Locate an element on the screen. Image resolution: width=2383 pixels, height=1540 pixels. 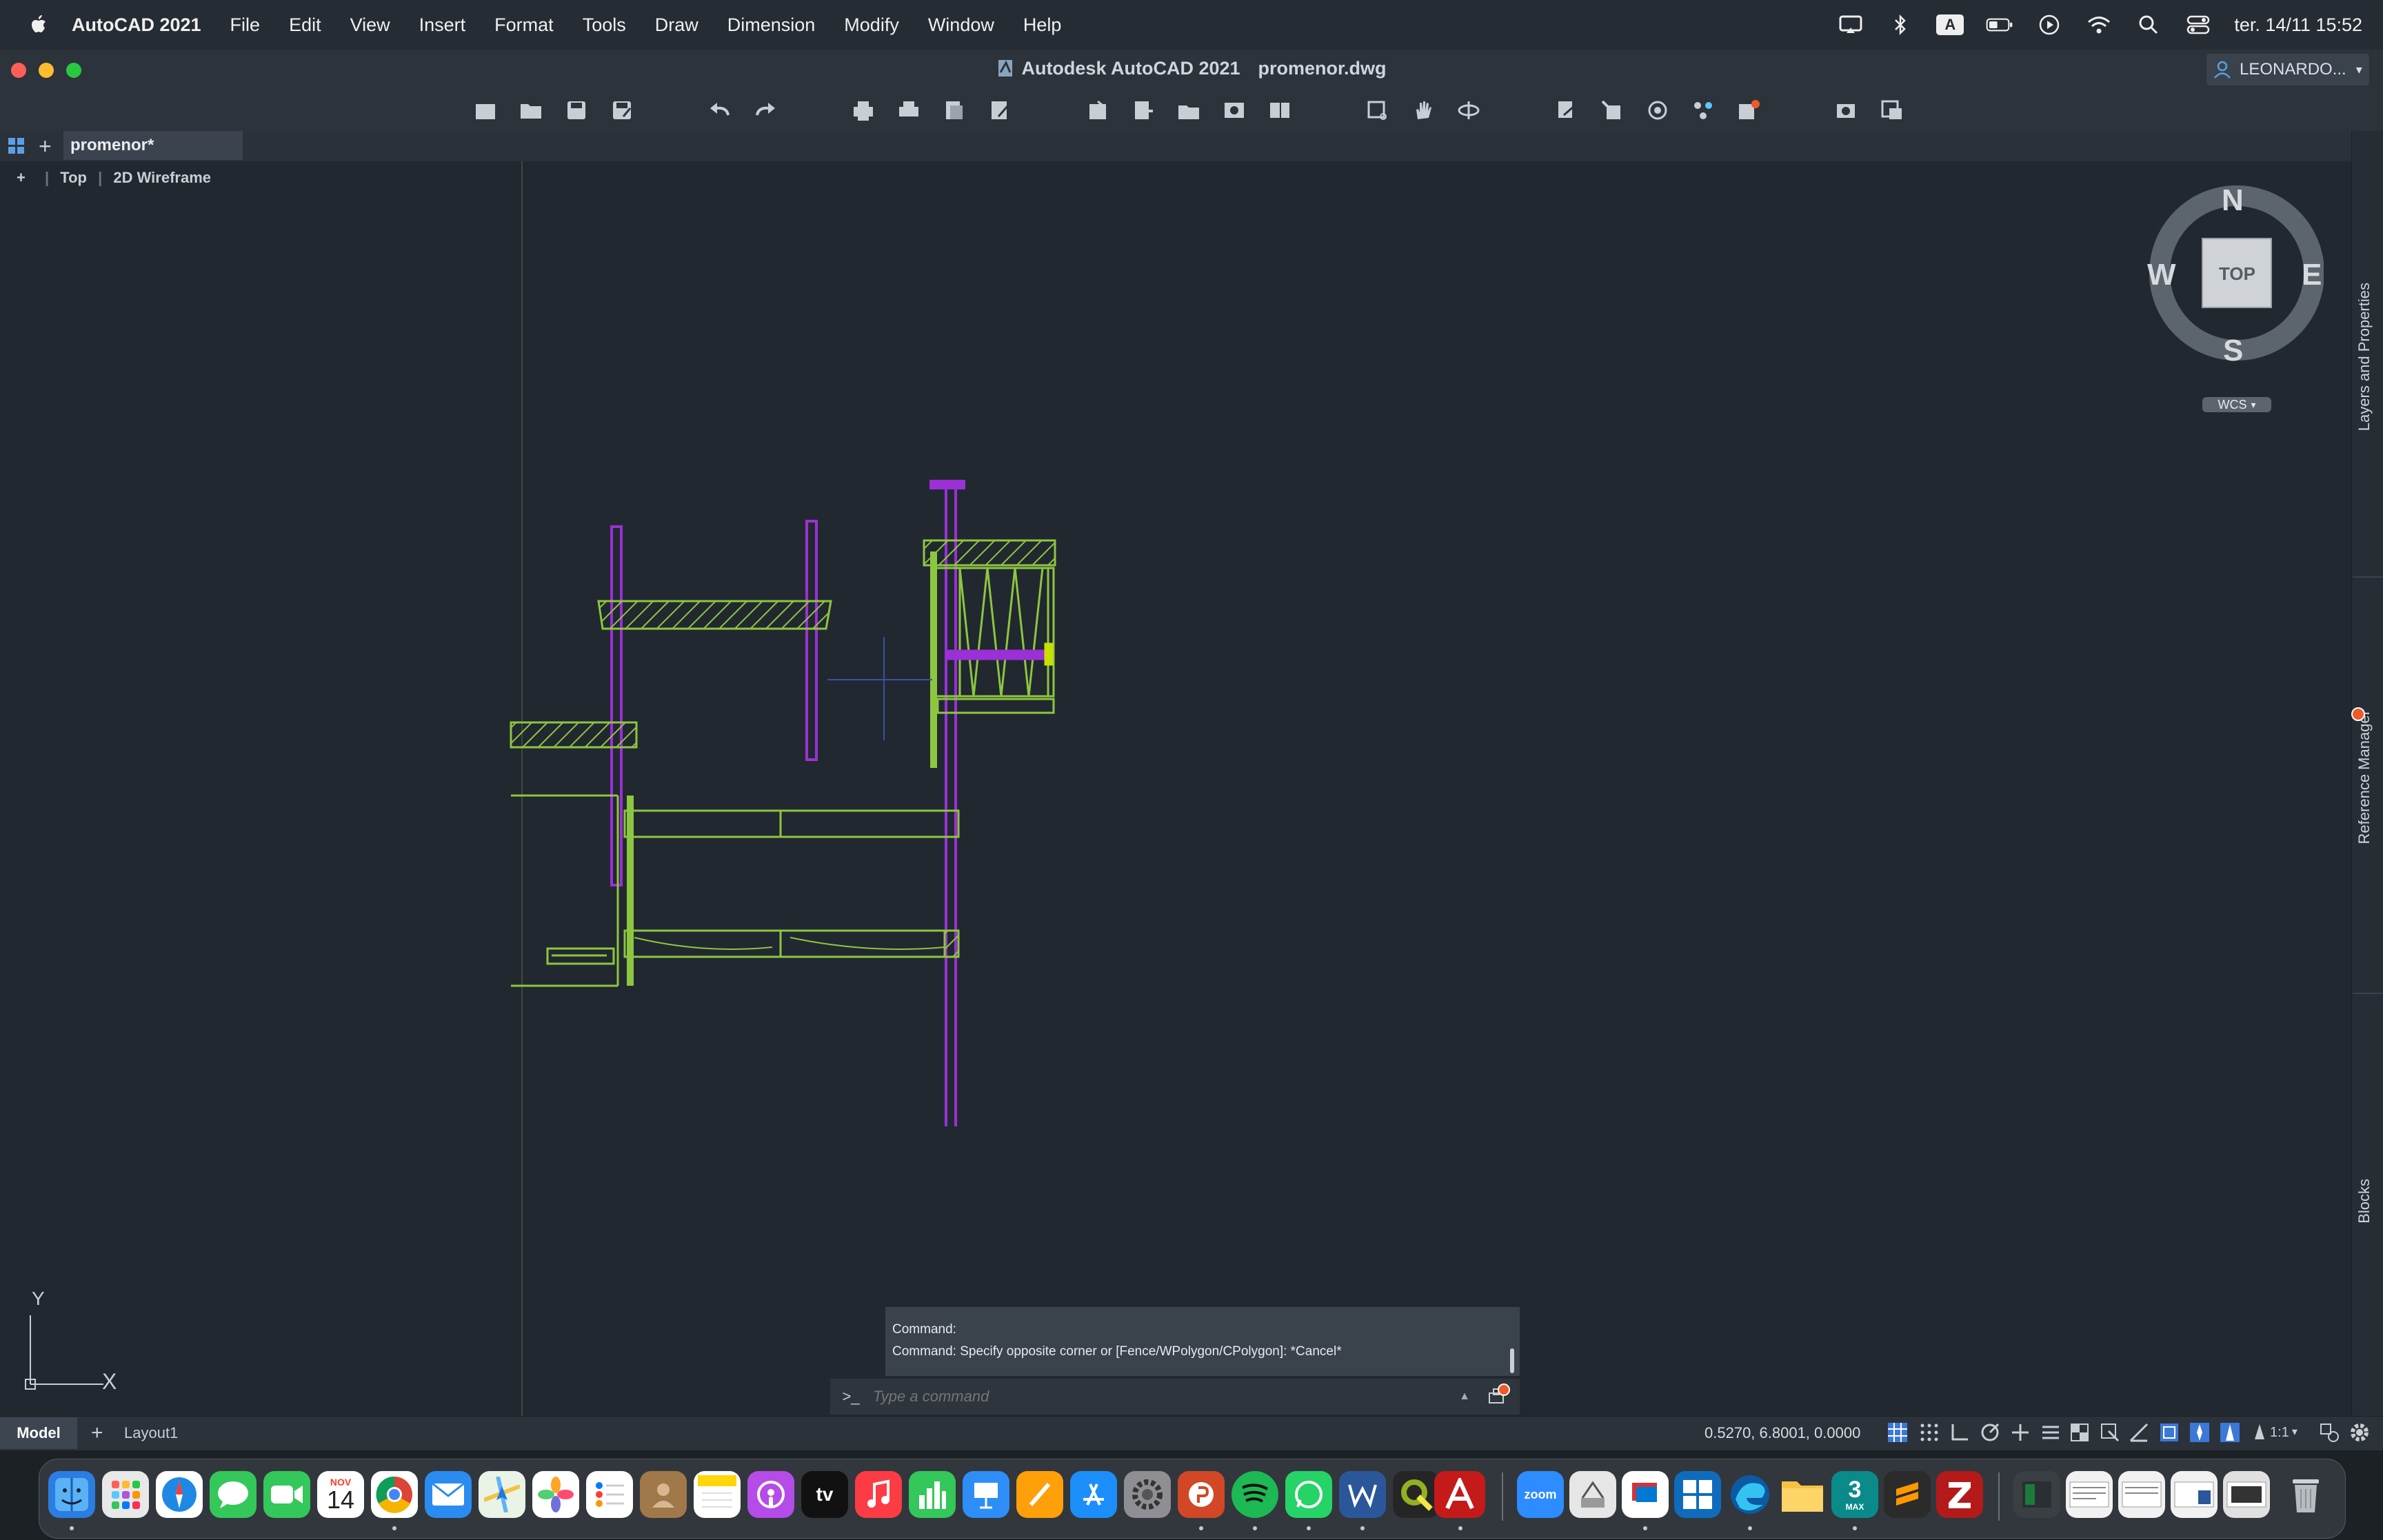
palette-tab-layers: Layers and Properties is located at coordinates (2364, 357).